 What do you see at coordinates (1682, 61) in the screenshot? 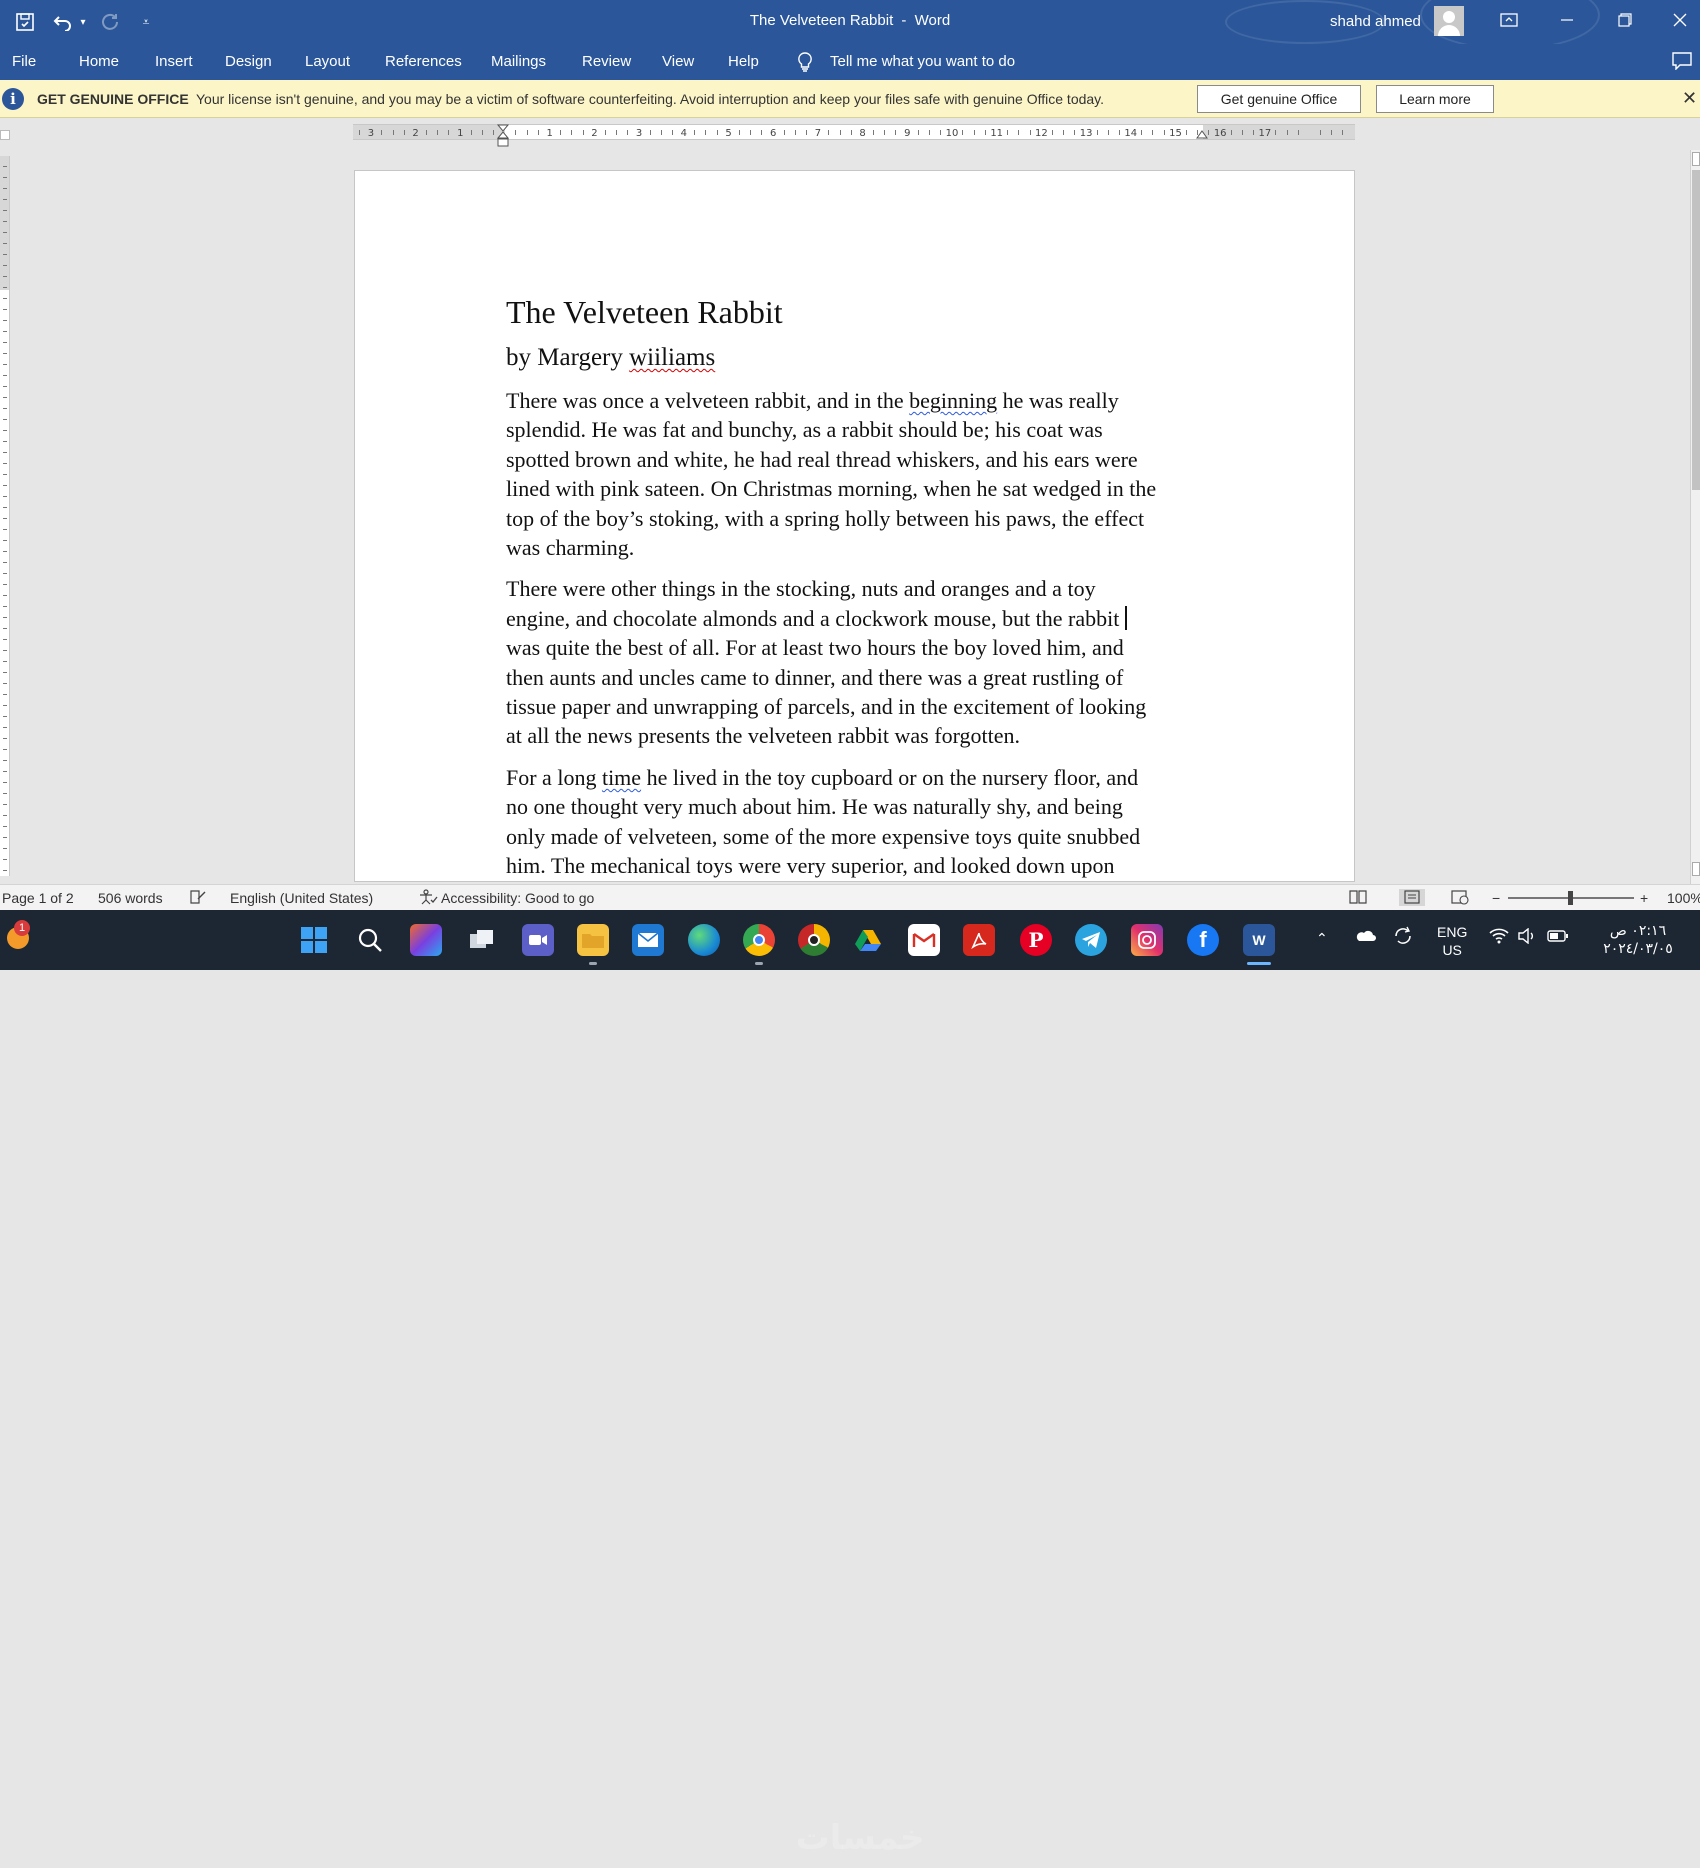
I see `comments-icon` at bounding box center [1682, 61].